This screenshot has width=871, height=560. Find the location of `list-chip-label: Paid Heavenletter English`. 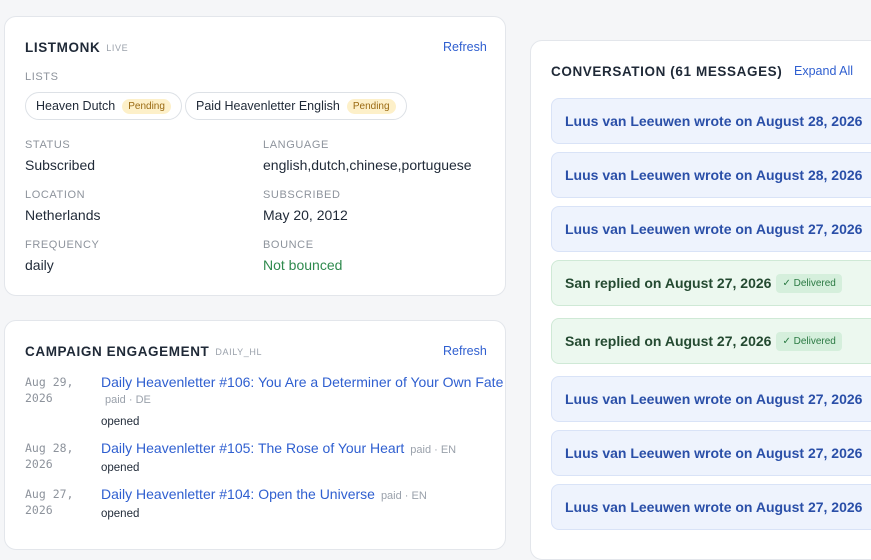

list-chip-label: Paid Heavenletter English is located at coordinates (268, 106).